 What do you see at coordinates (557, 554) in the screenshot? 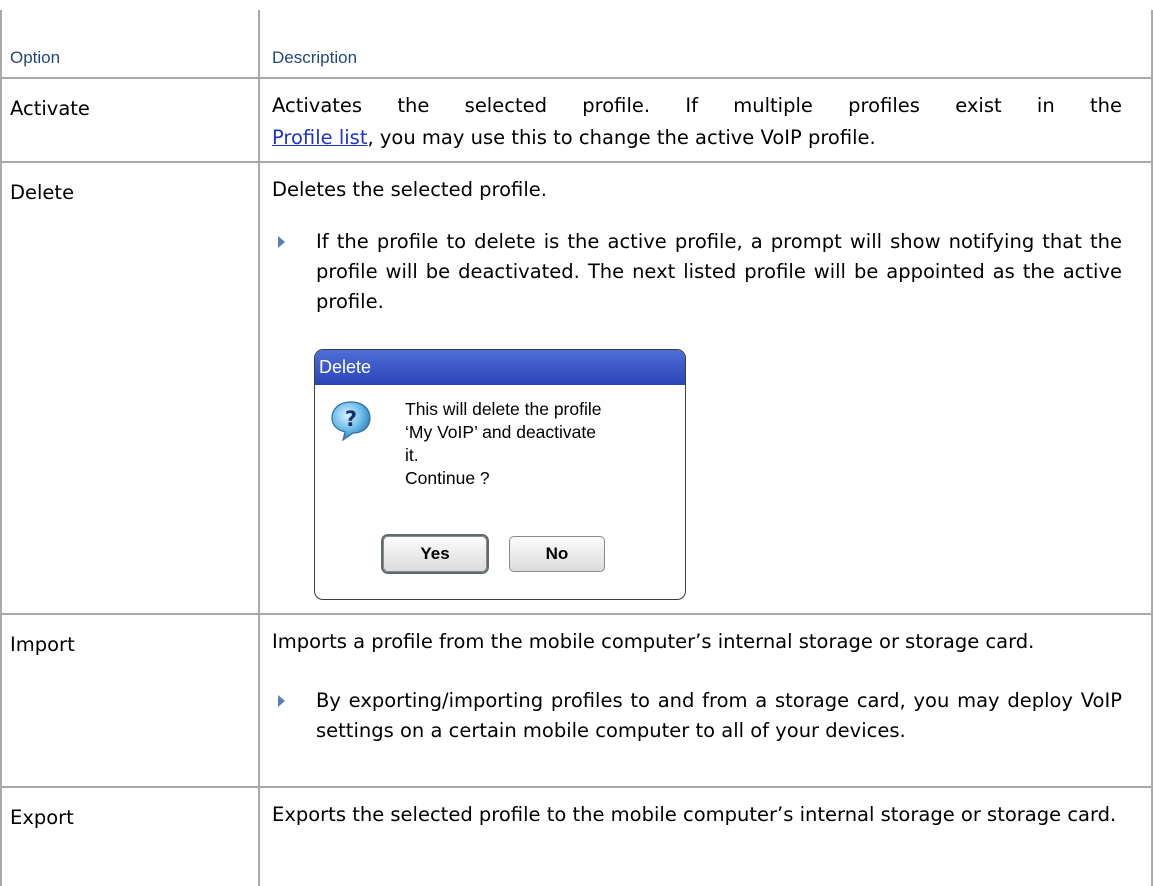
I see `no-button: No` at bounding box center [557, 554].